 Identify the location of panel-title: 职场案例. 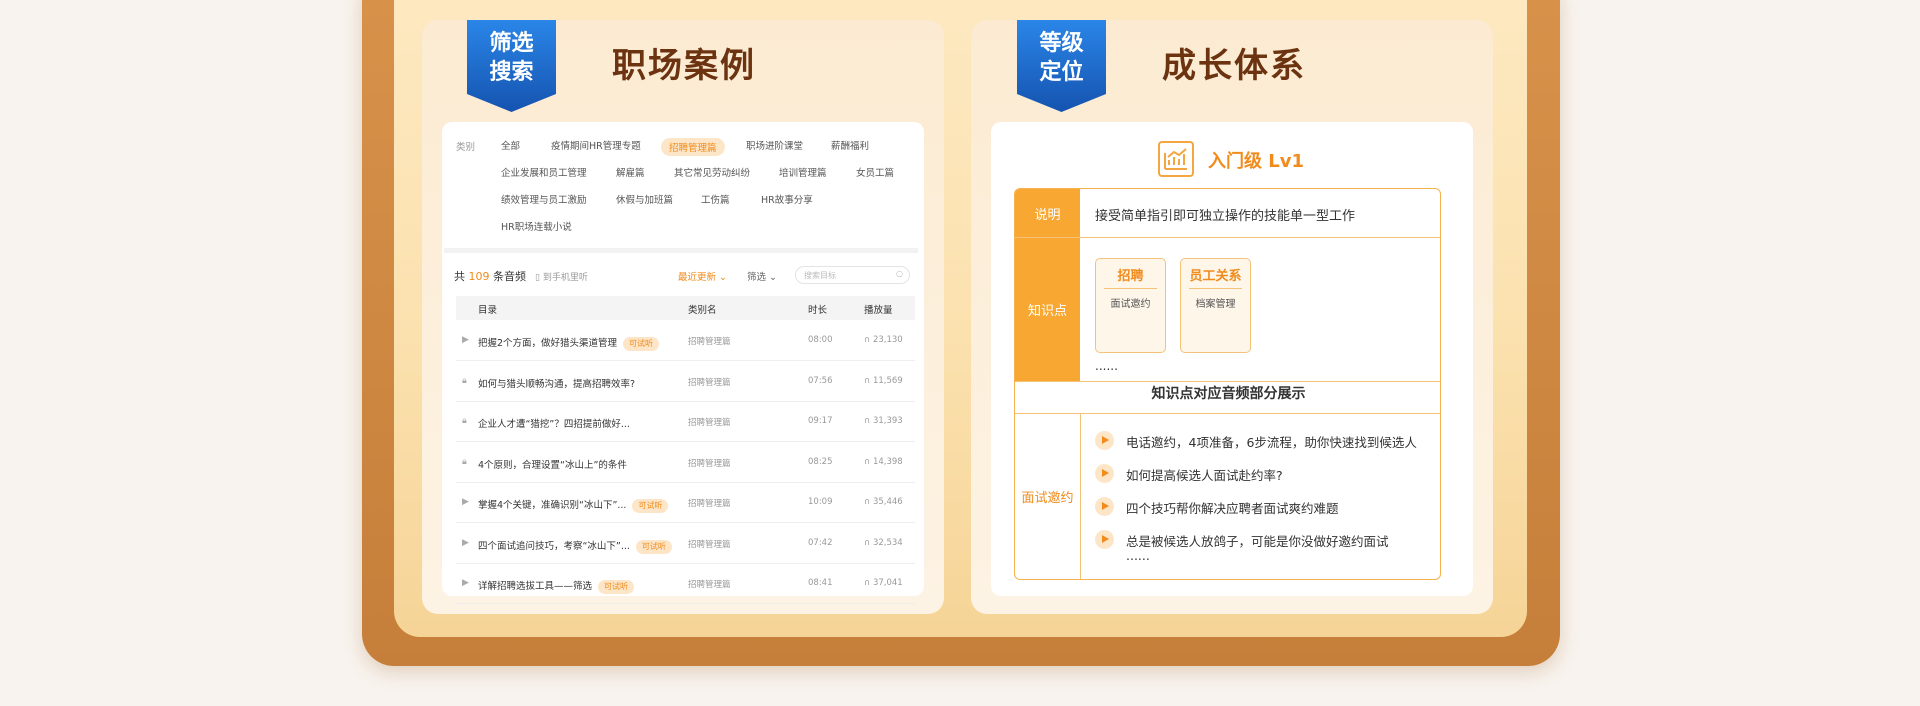
(684, 66).